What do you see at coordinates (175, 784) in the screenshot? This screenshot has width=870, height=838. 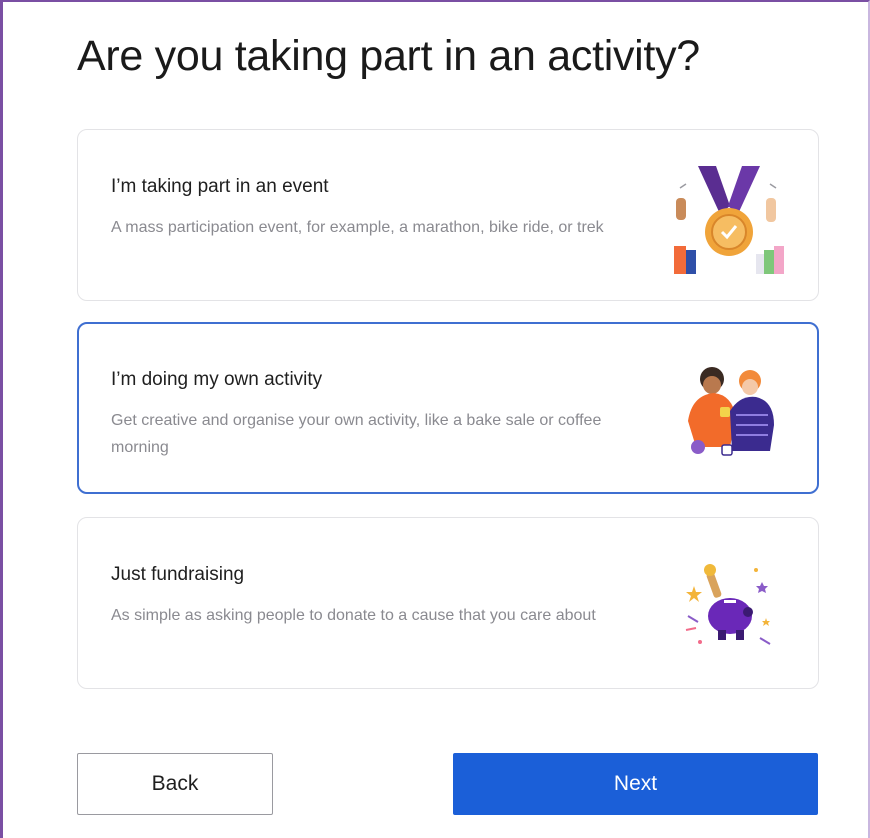 I see `back-button: Back` at bounding box center [175, 784].